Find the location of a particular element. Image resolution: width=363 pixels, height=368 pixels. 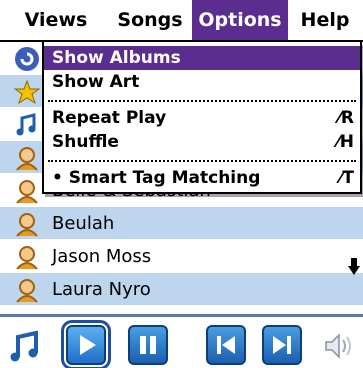

menu-options: Options is located at coordinates (240, 20).